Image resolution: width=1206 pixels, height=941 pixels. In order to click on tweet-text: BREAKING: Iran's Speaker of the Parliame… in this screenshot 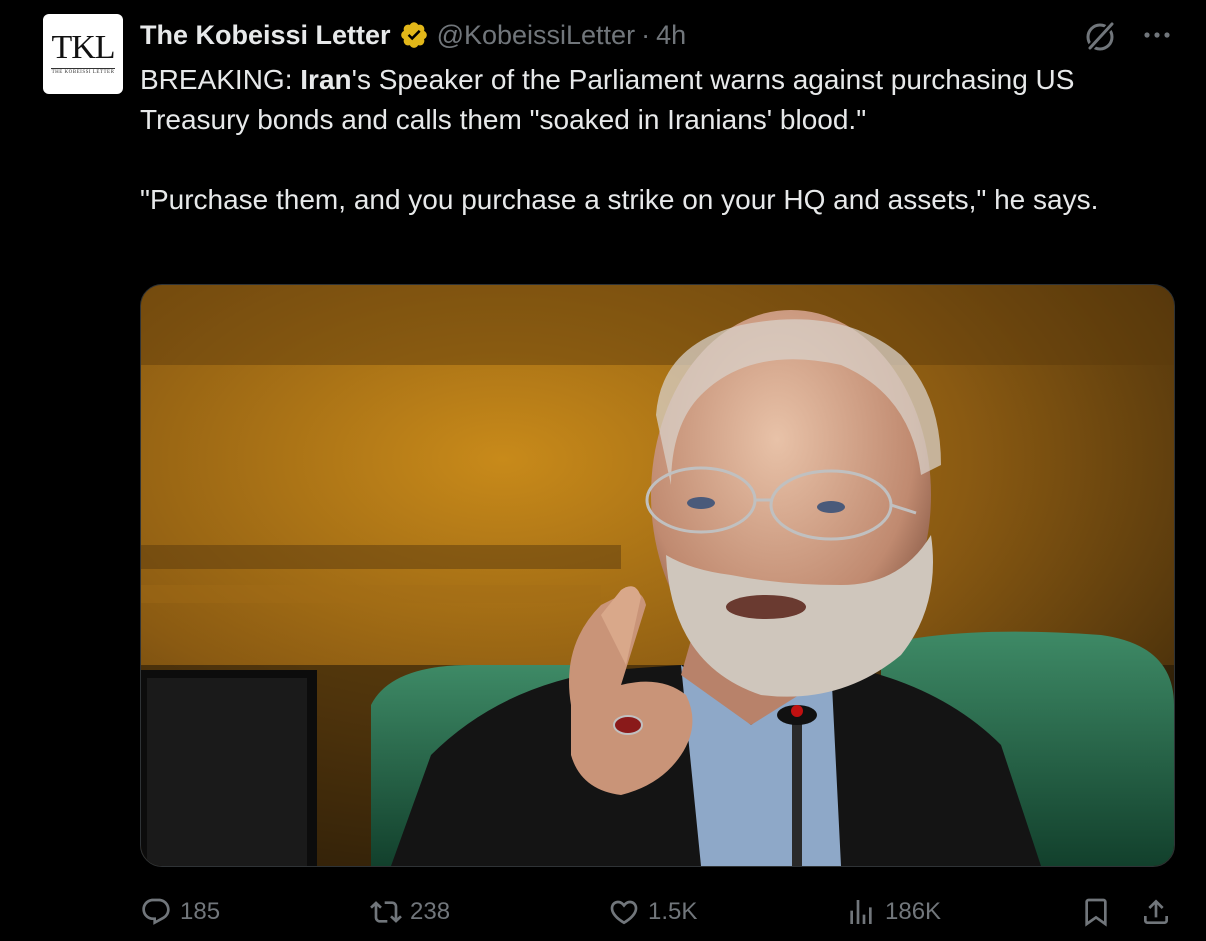, I will do `click(660, 140)`.